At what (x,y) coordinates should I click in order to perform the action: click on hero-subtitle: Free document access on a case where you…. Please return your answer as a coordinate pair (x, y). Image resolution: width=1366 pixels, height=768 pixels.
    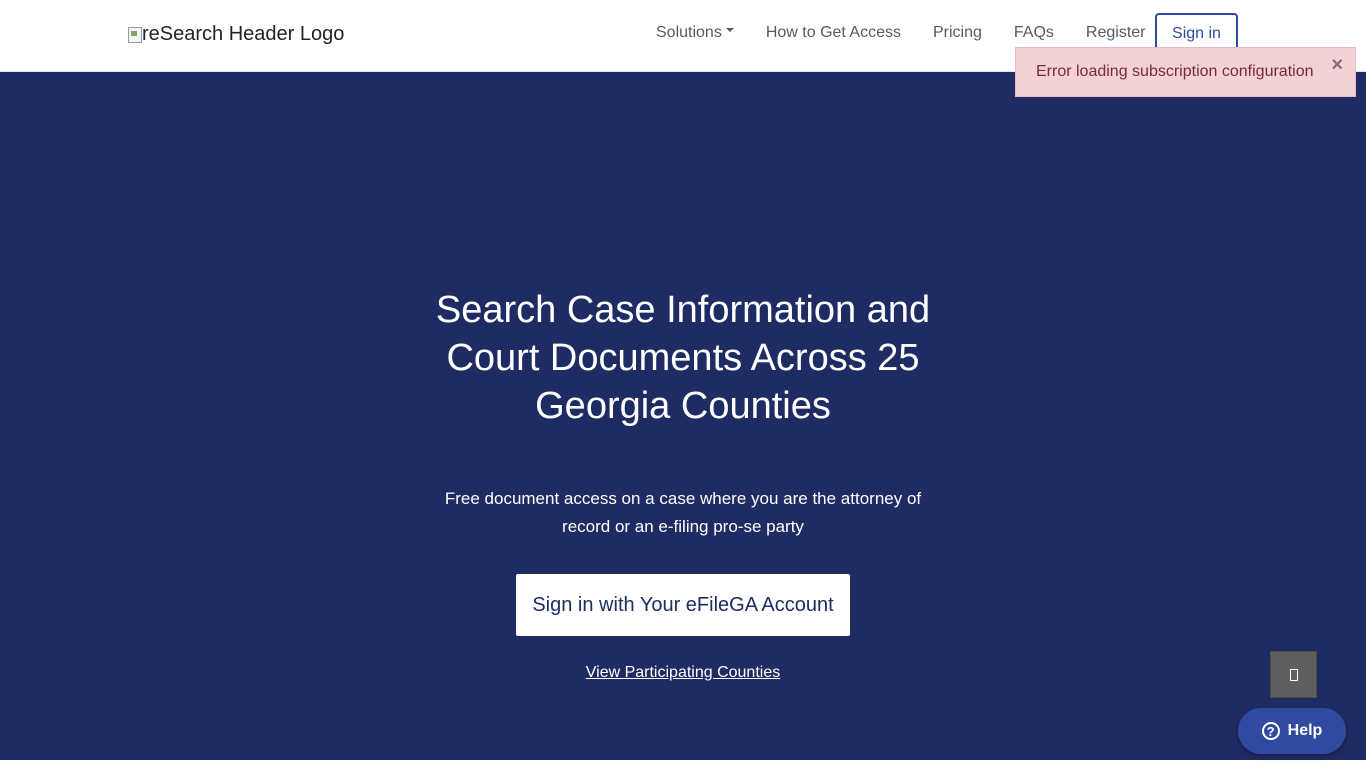
    Looking at the image, I should click on (683, 512).